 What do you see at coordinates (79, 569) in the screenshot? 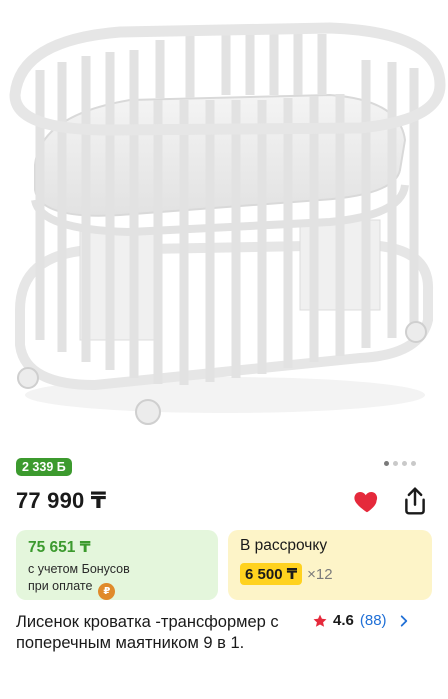
I see `bonus-note-line1: с учетом Бонусов` at bounding box center [79, 569].